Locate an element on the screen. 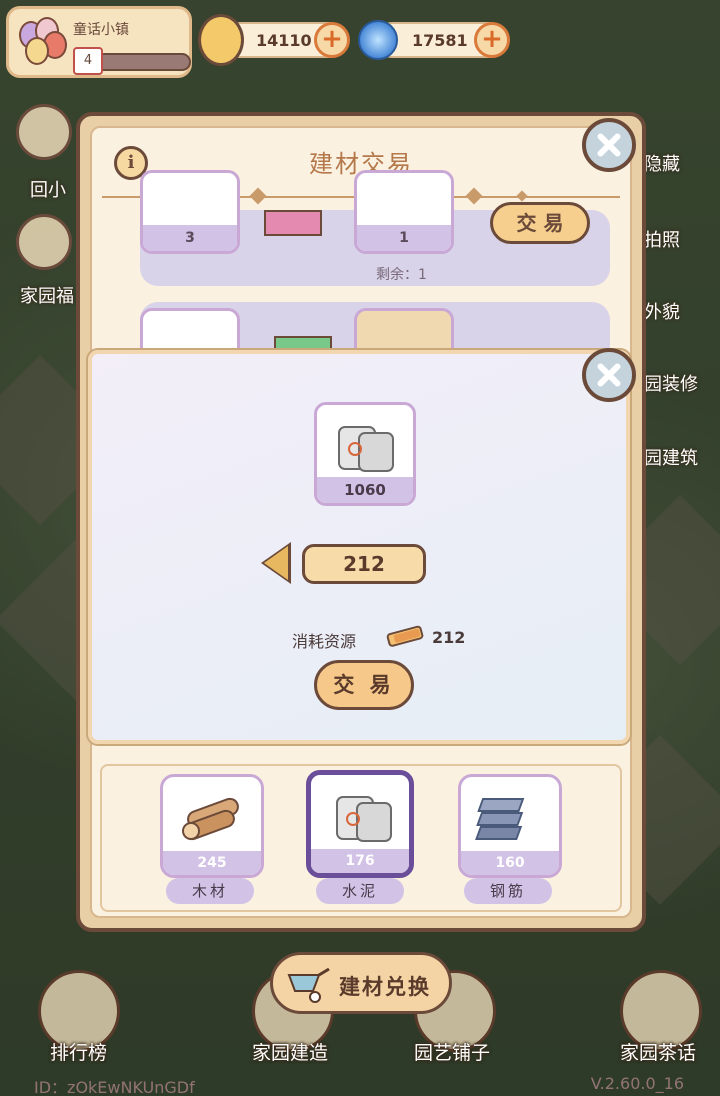 Image resolution: width=720 pixels, height=1096 pixels. blue-swirl-icon is located at coordinates (378, 40).